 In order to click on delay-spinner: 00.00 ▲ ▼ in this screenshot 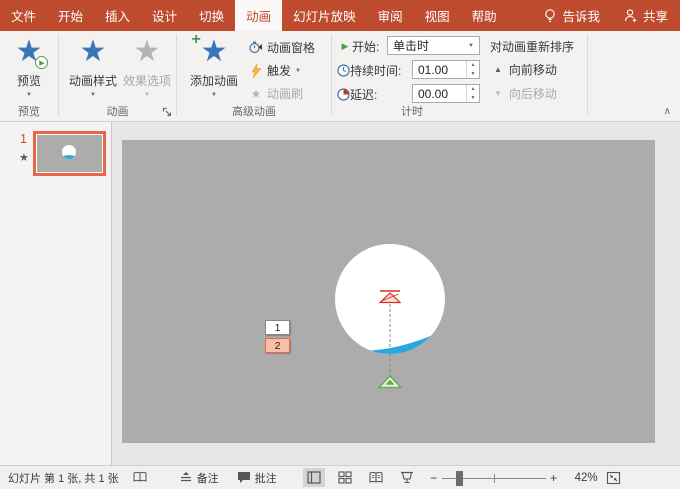, I will do `click(446, 93)`.